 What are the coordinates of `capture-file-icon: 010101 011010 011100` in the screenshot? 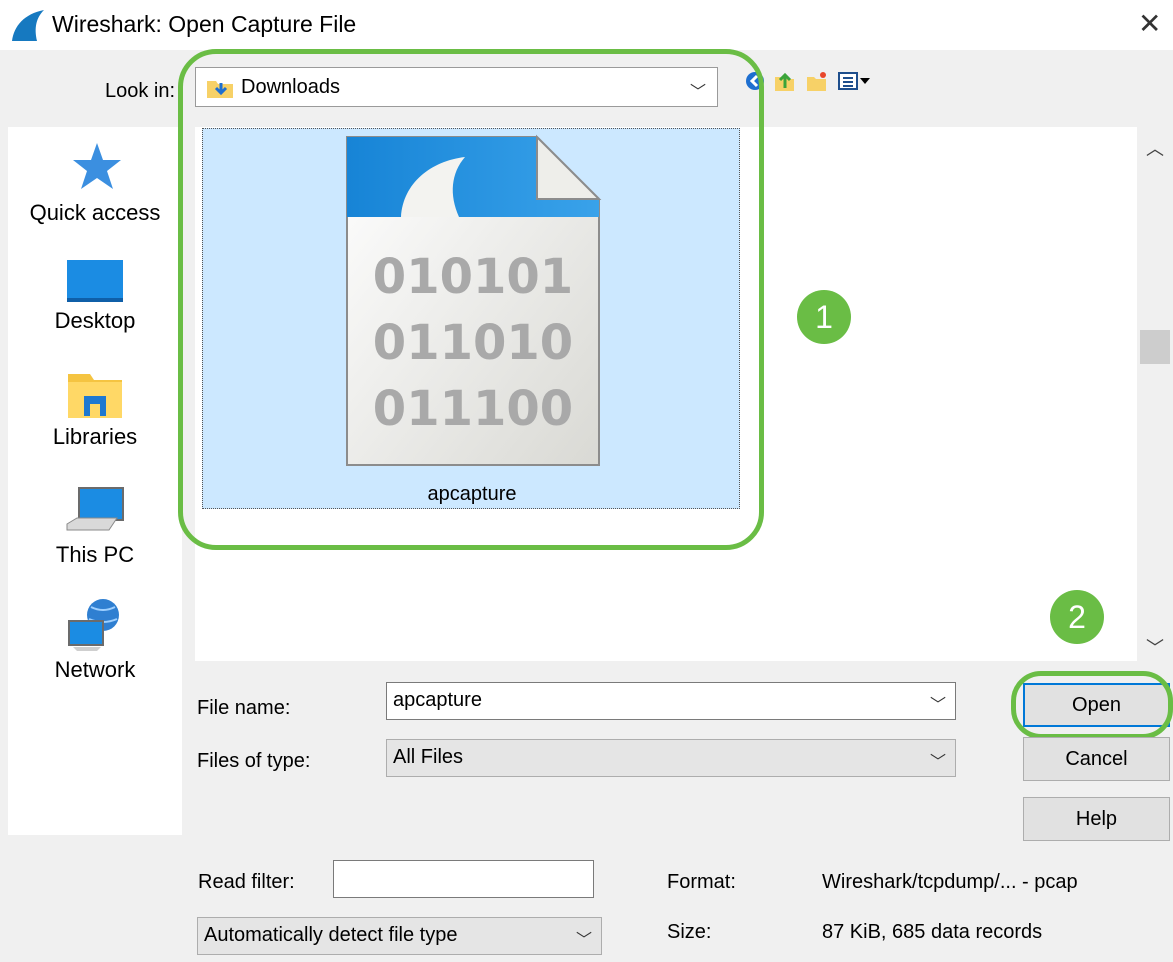 It's located at (474, 300).